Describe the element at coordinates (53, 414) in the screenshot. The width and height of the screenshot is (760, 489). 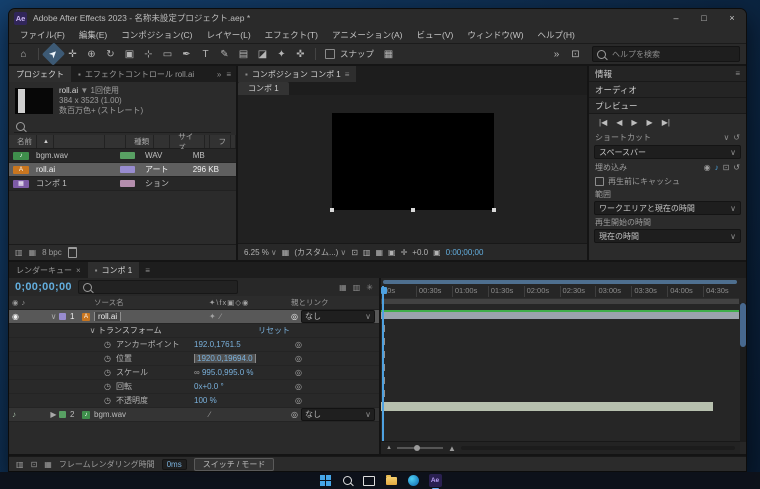
I see `twirl-closed-icon: ▶` at that location.